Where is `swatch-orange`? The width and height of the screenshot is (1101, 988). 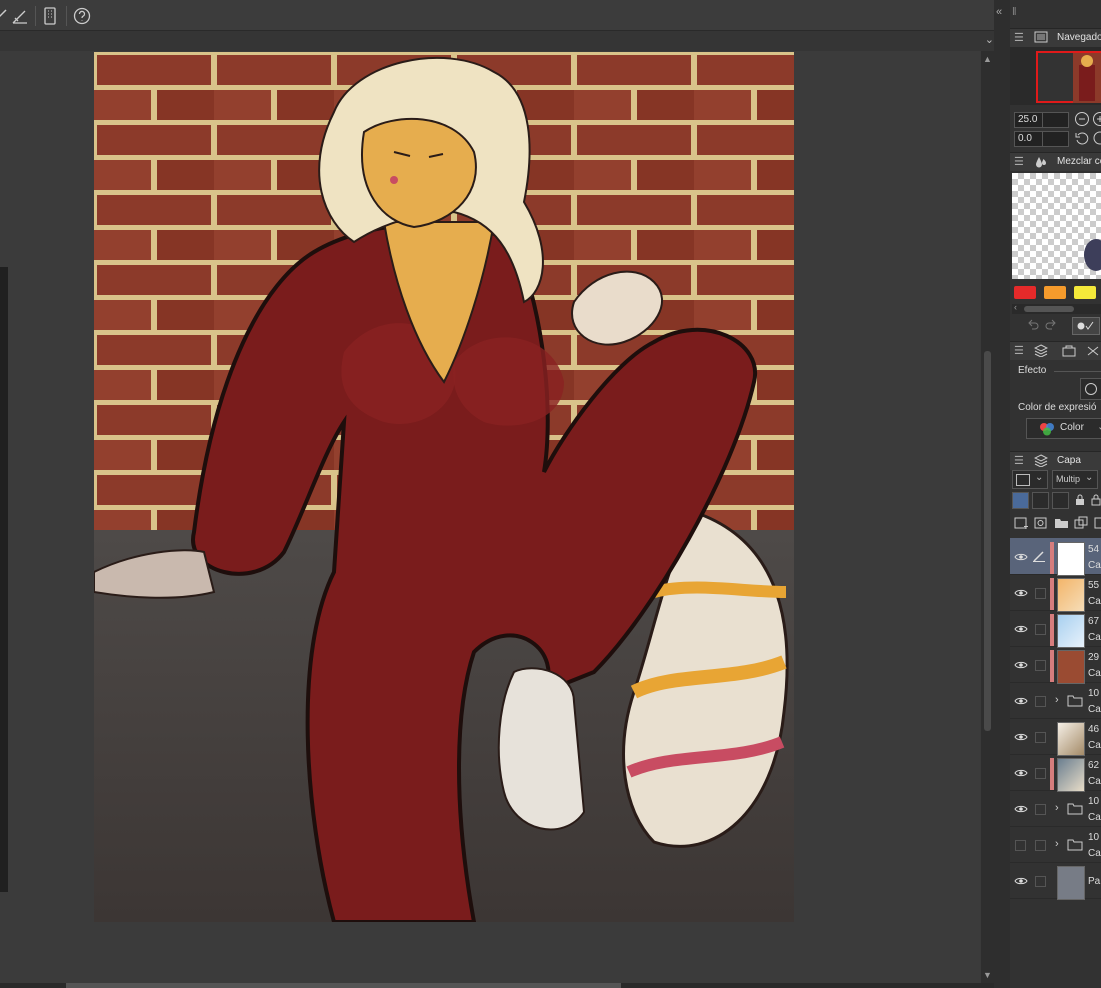
swatch-orange is located at coordinates (1055, 292).